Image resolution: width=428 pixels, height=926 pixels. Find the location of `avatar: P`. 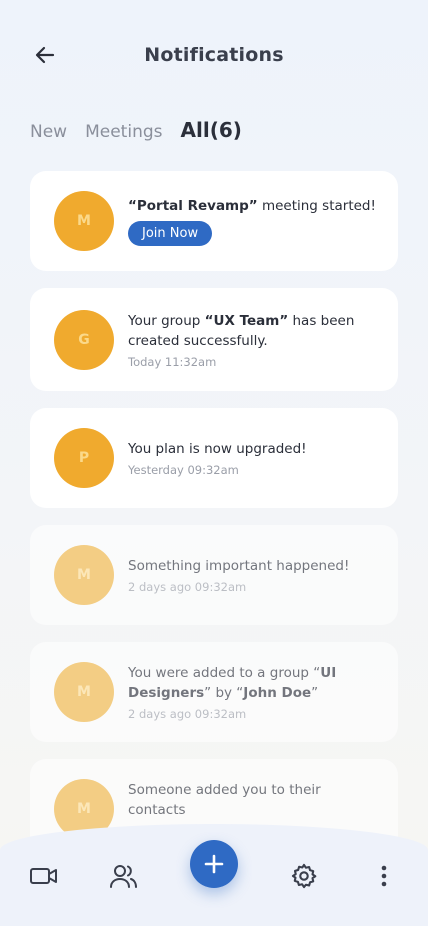

avatar: P is located at coordinates (84, 458).